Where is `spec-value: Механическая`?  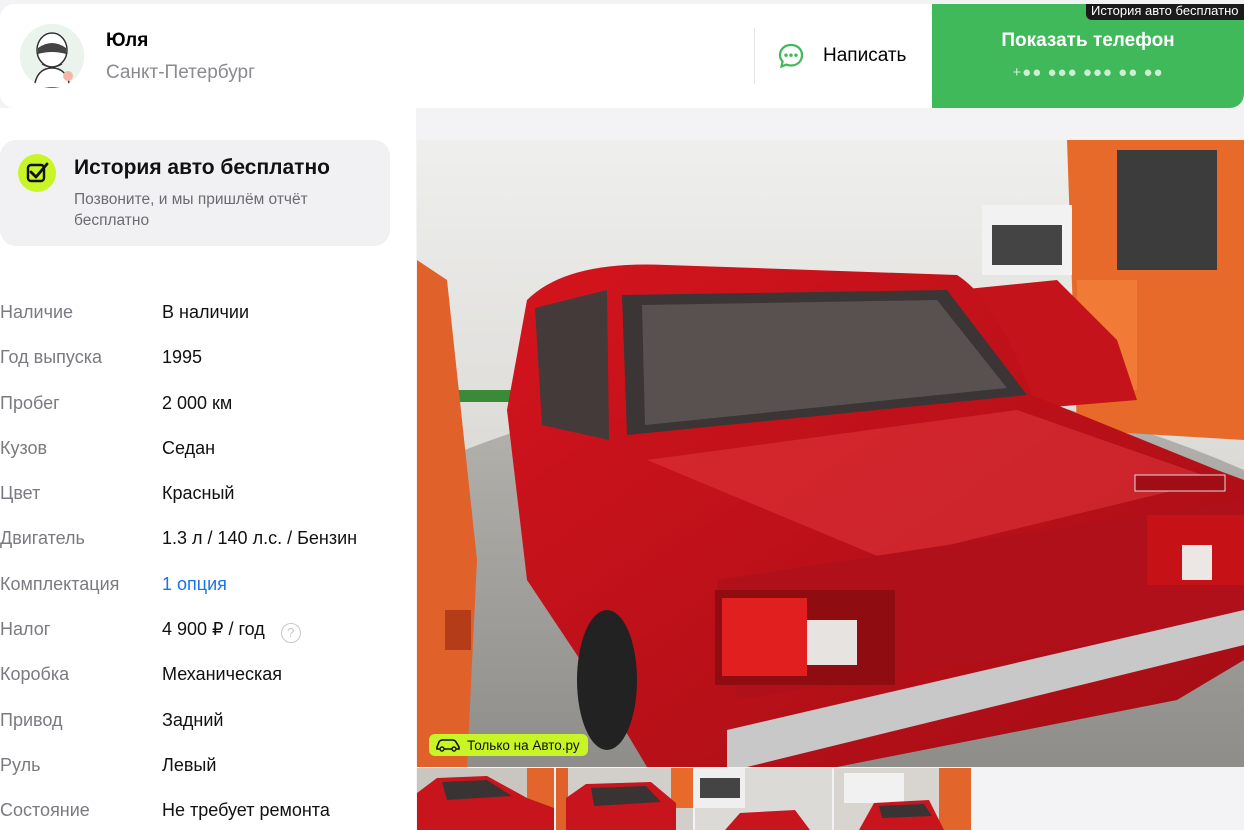 spec-value: Механическая is located at coordinates (222, 674).